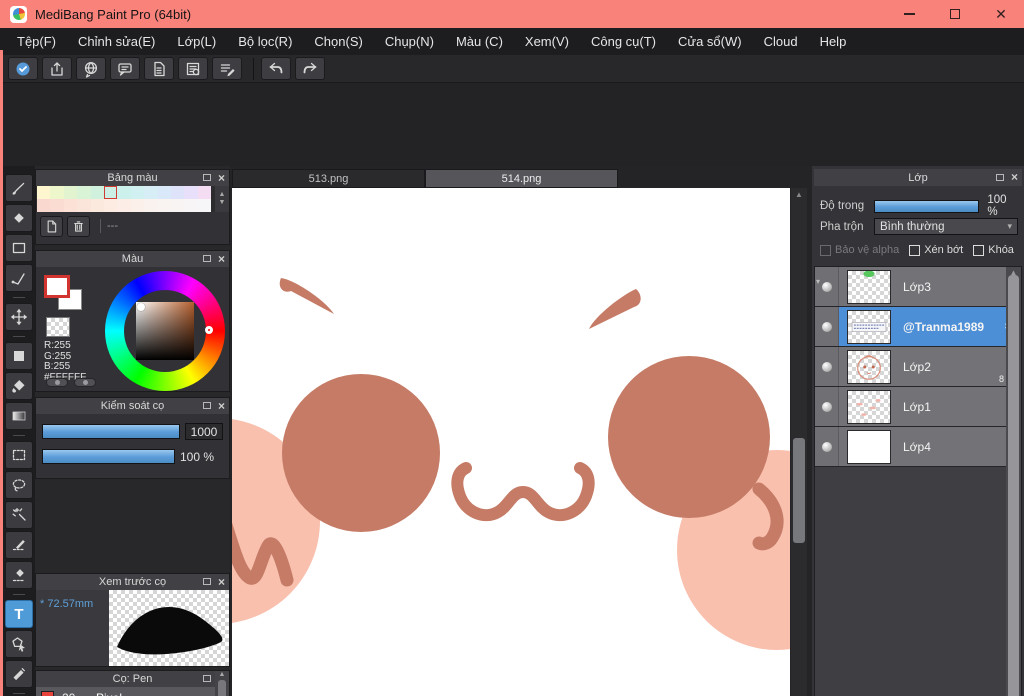  Describe the element at coordinates (930, 446) in the screenshot. I see `layer-row-content: Lớp4` at that location.